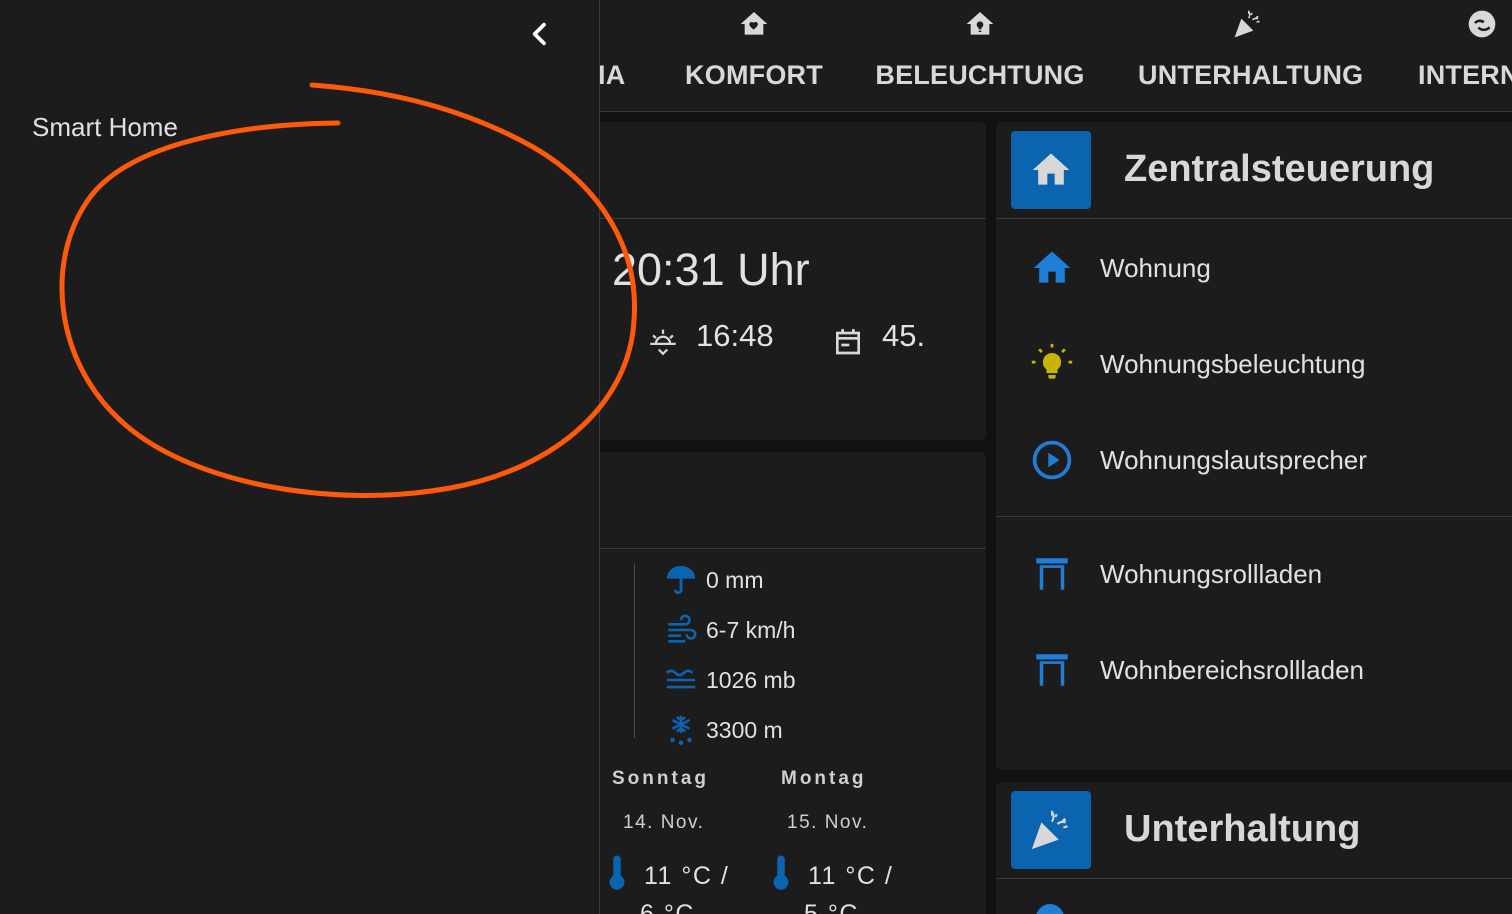 Image resolution: width=1512 pixels, height=914 pixels. What do you see at coordinates (1482, 24) in the screenshot?
I see `network-icon` at bounding box center [1482, 24].